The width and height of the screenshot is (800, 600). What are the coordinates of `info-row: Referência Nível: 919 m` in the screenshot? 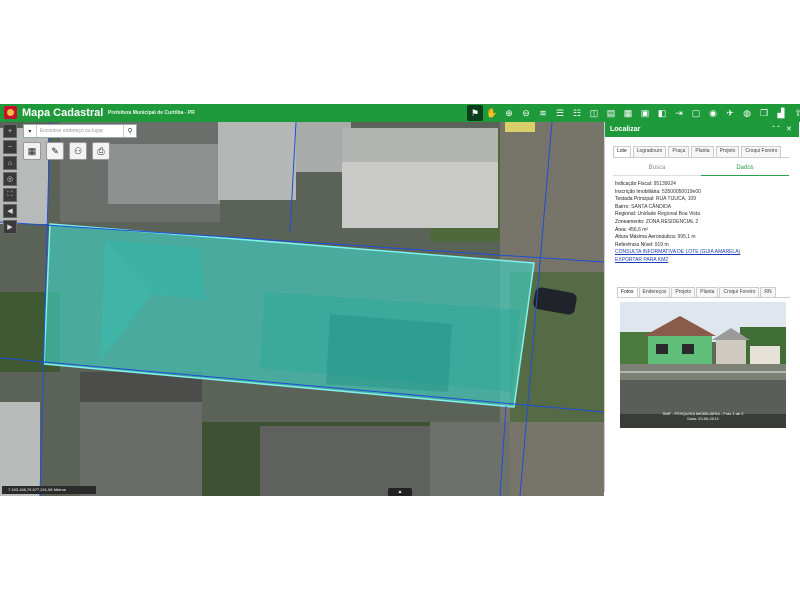 It's located at (703, 246).